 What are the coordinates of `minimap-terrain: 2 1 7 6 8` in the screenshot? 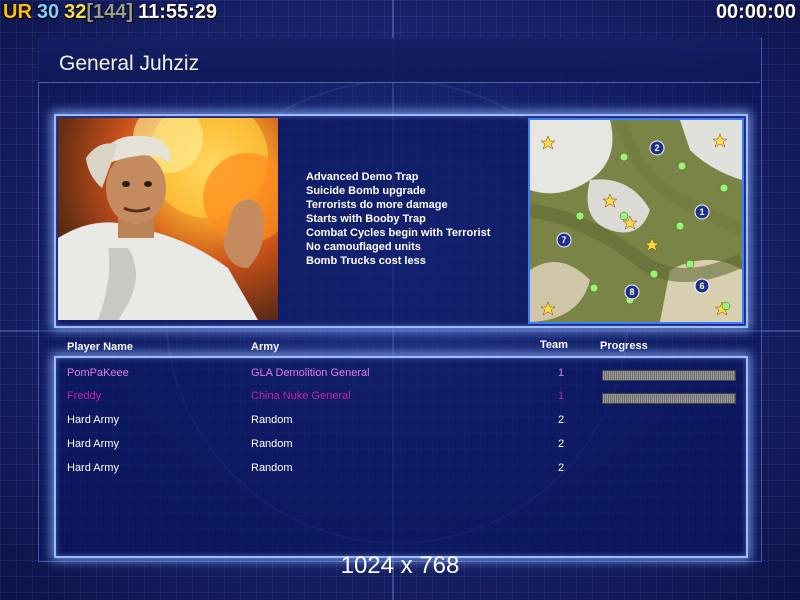 It's located at (636, 221).